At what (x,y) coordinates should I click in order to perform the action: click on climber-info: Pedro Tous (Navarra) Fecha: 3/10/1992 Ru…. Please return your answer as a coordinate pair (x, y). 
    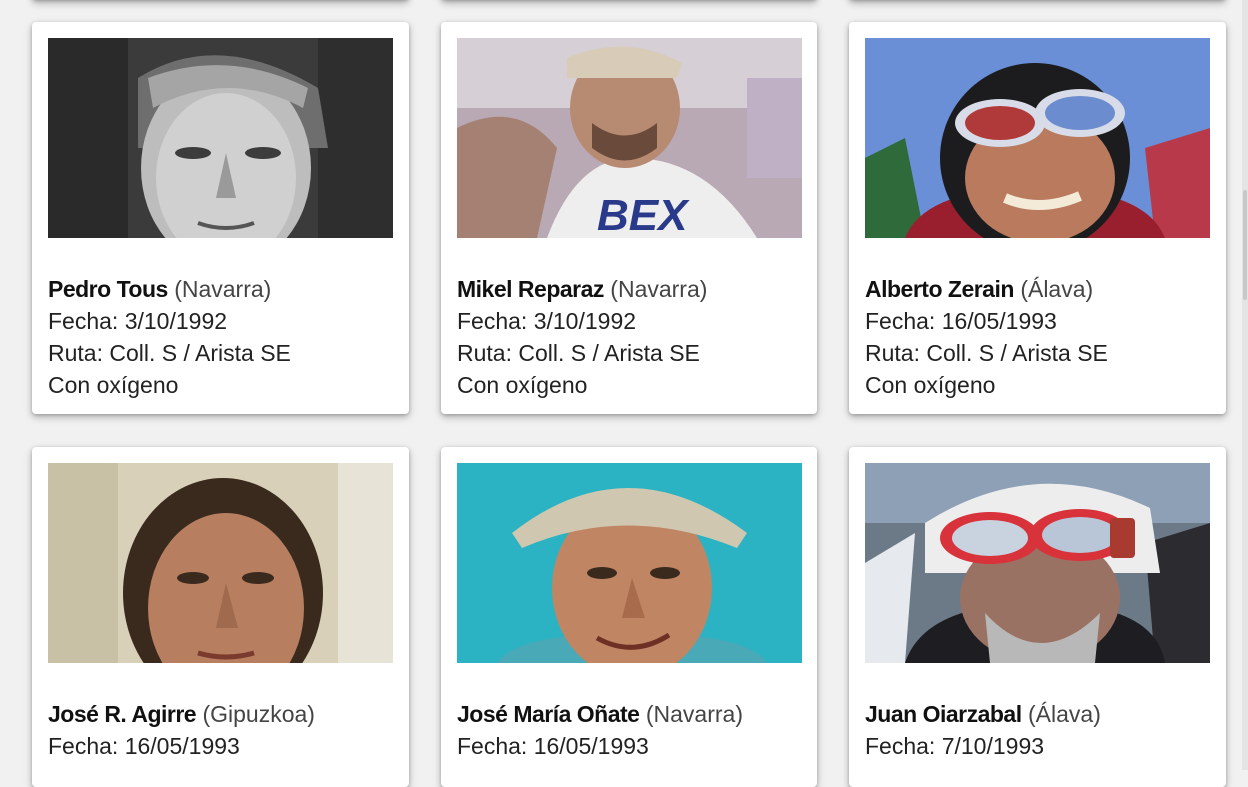
    Looking at the image, I should click on (169, 337).